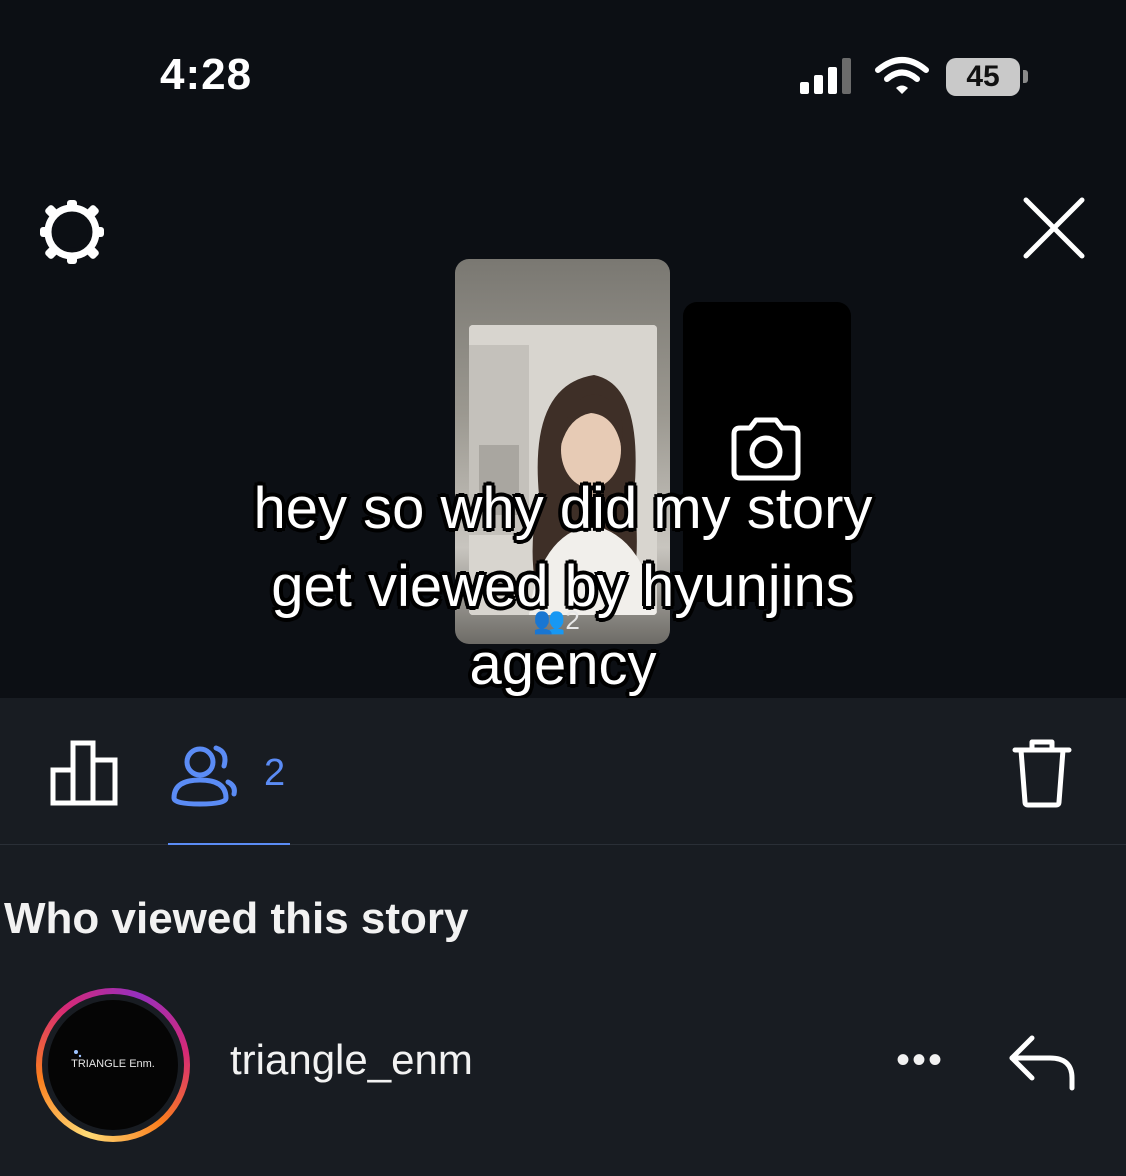  What do you see at coordinates (563, 1068) in the screenshot?
I see `viewer-row: TRIANGLE Enm. triangle_enm •••` at bounding box center [563, 1068].